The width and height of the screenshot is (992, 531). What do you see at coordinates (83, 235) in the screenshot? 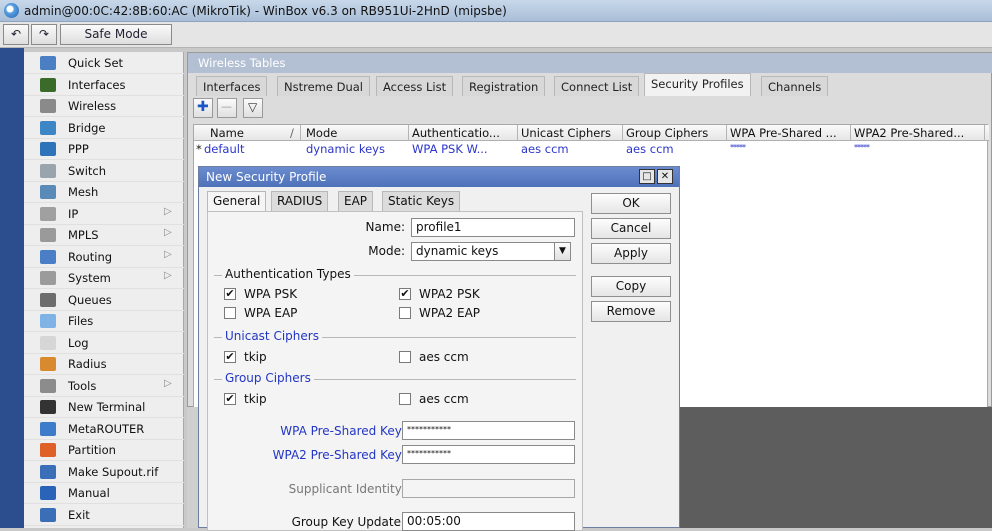
I see `sidebar-item-label: MPLS` at bounding box center [83, 235].